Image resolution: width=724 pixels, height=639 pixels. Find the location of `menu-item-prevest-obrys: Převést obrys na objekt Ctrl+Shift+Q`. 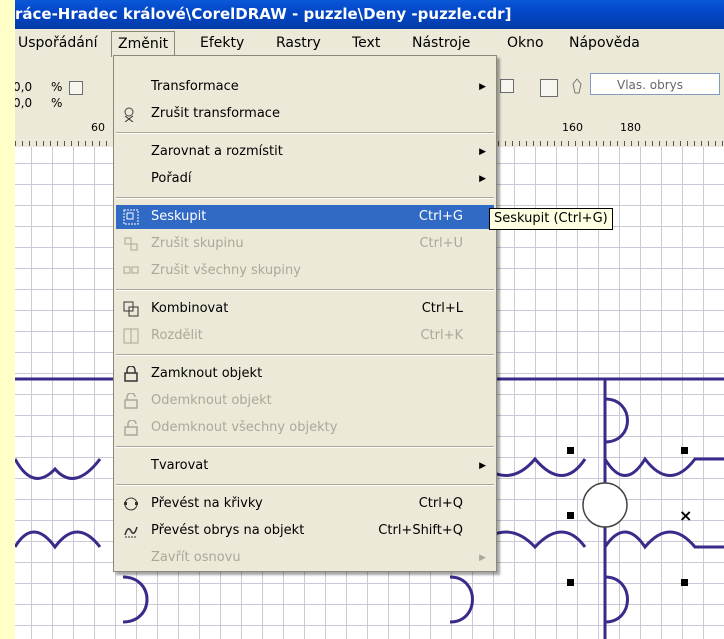

menu-item-prevest-obrys: Převést obrys na objekt Ctrl+Shift+Q is located at coordinates (305, 531).